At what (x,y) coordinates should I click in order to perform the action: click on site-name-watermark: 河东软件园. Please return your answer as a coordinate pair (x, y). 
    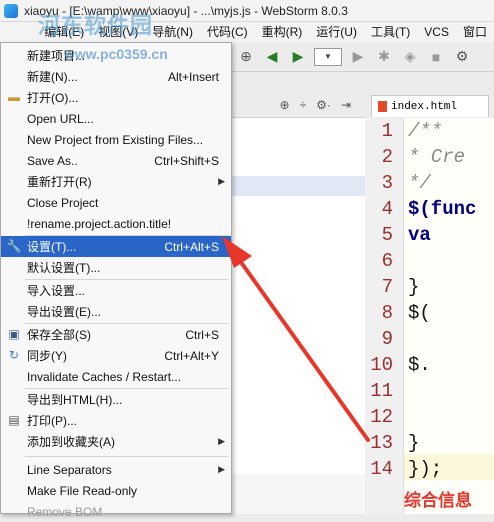
    Looking at the image, I should click on (96, 25).